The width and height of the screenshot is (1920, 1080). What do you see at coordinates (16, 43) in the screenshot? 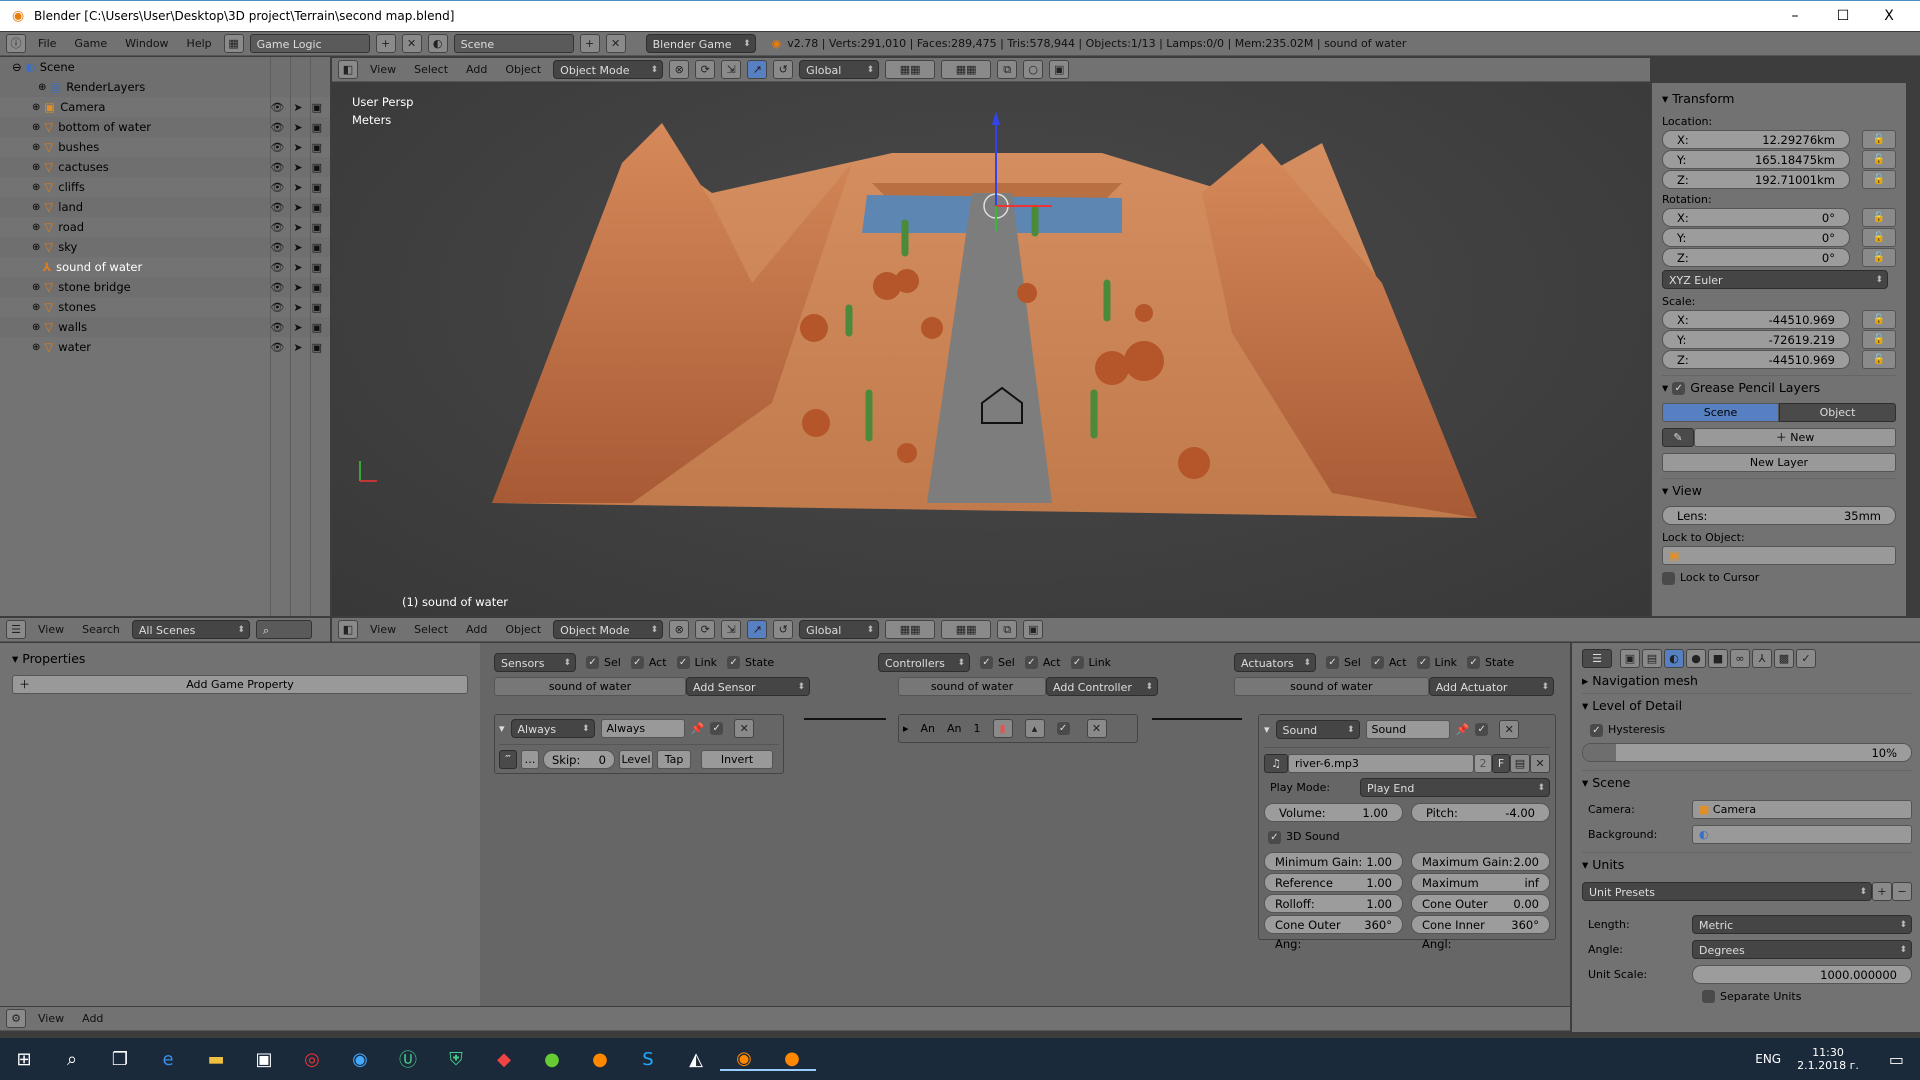
I see `editor-type-icon: ⓘ` at bounding box center [16, 43].